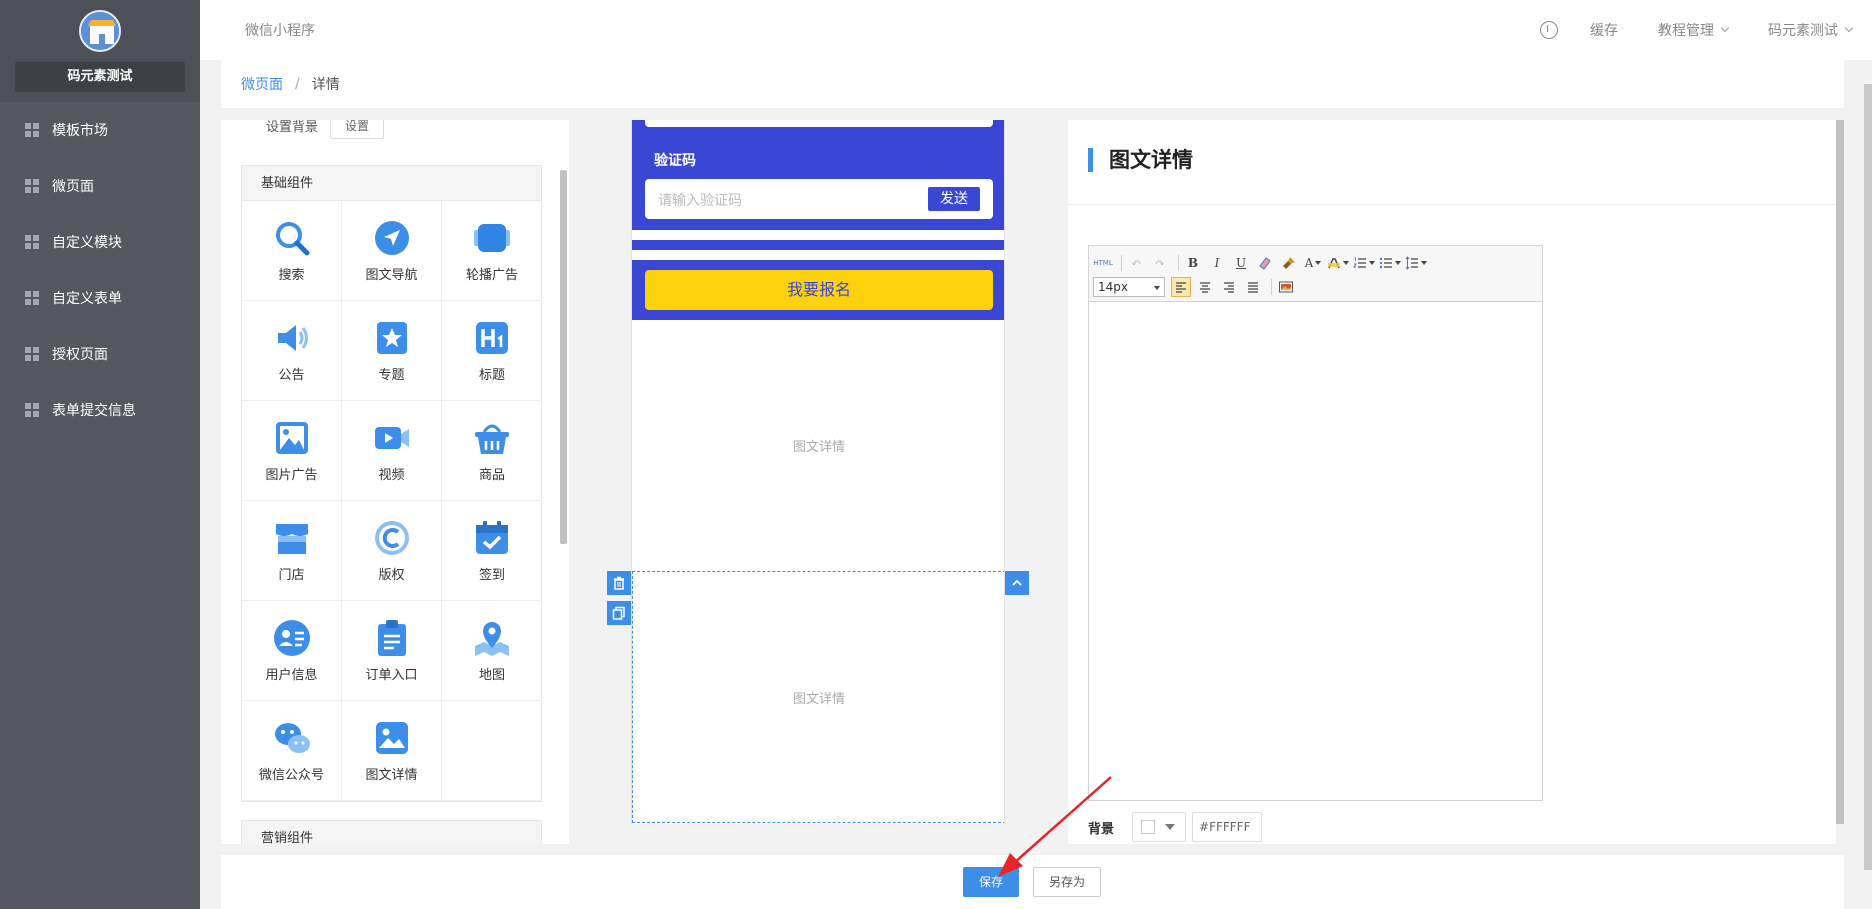  Describe the element at coordinates (1241, 263) in the screenshot. I see `underline-button: U` at that location.